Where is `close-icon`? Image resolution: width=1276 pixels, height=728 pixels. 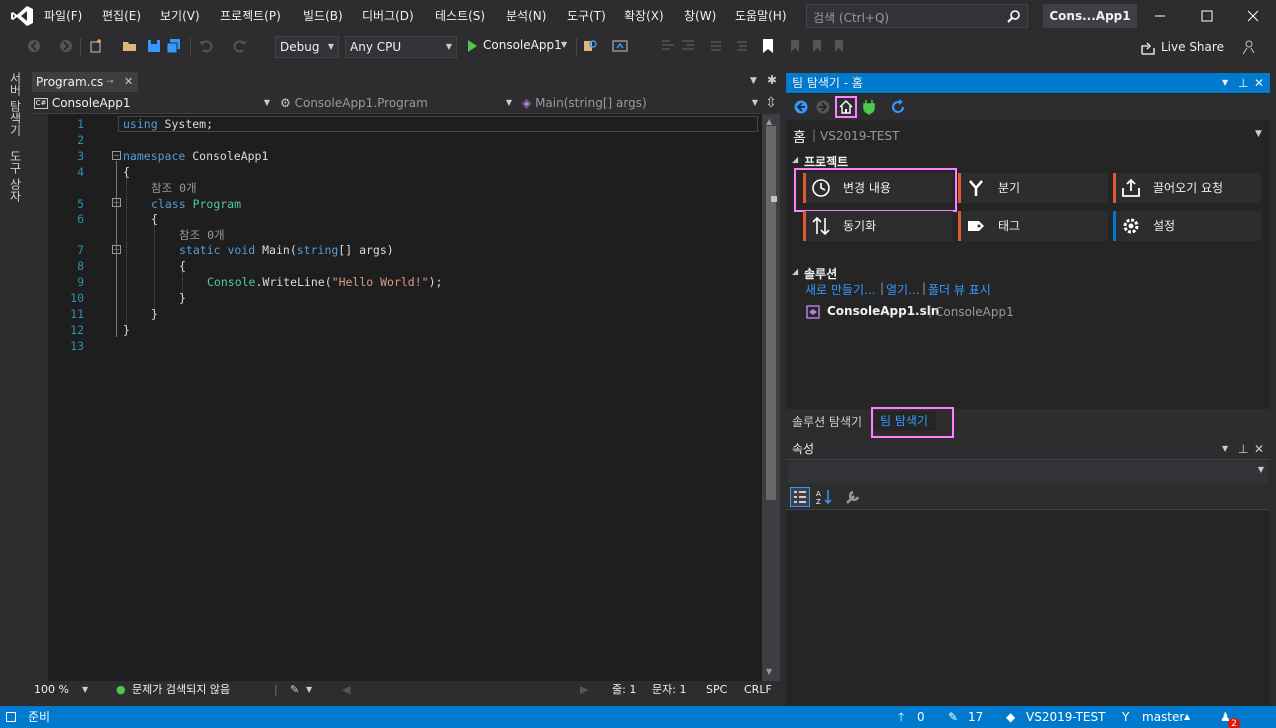 close-icon is located at coordinates (1253, 16).